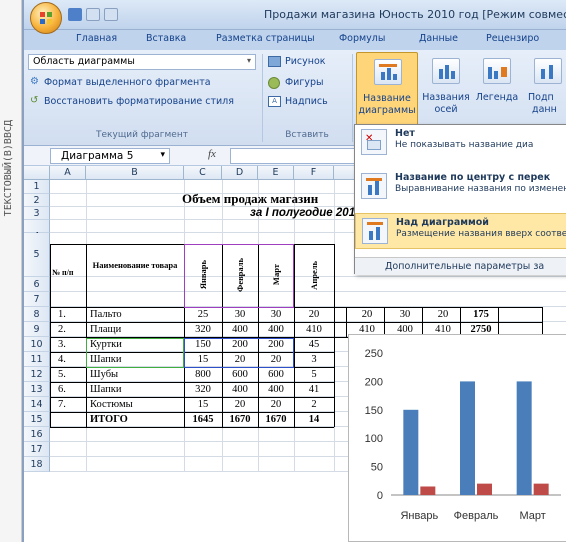 The height and width of the screenshot is (542, 566). Describe the element at coordinates (387, 89) in the screenshot. I see `chart-title-button: Название диаграммы` at that location.